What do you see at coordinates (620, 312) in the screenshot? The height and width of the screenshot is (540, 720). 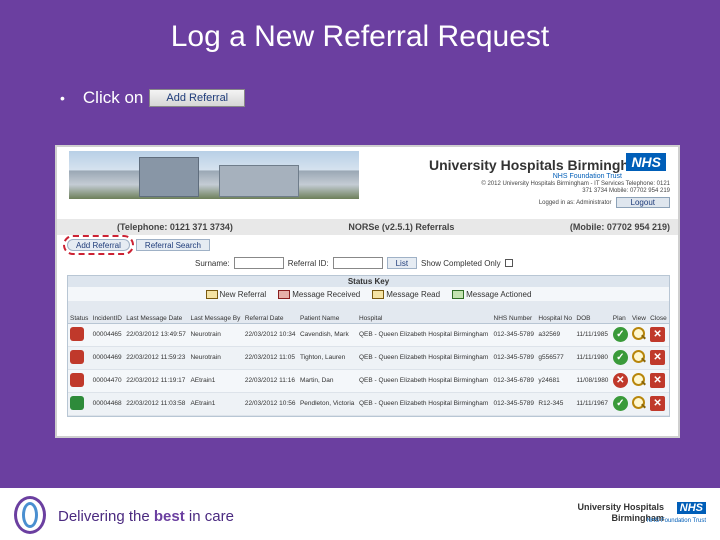 I see `column-header: Plan` at bounding box center [620, 312].